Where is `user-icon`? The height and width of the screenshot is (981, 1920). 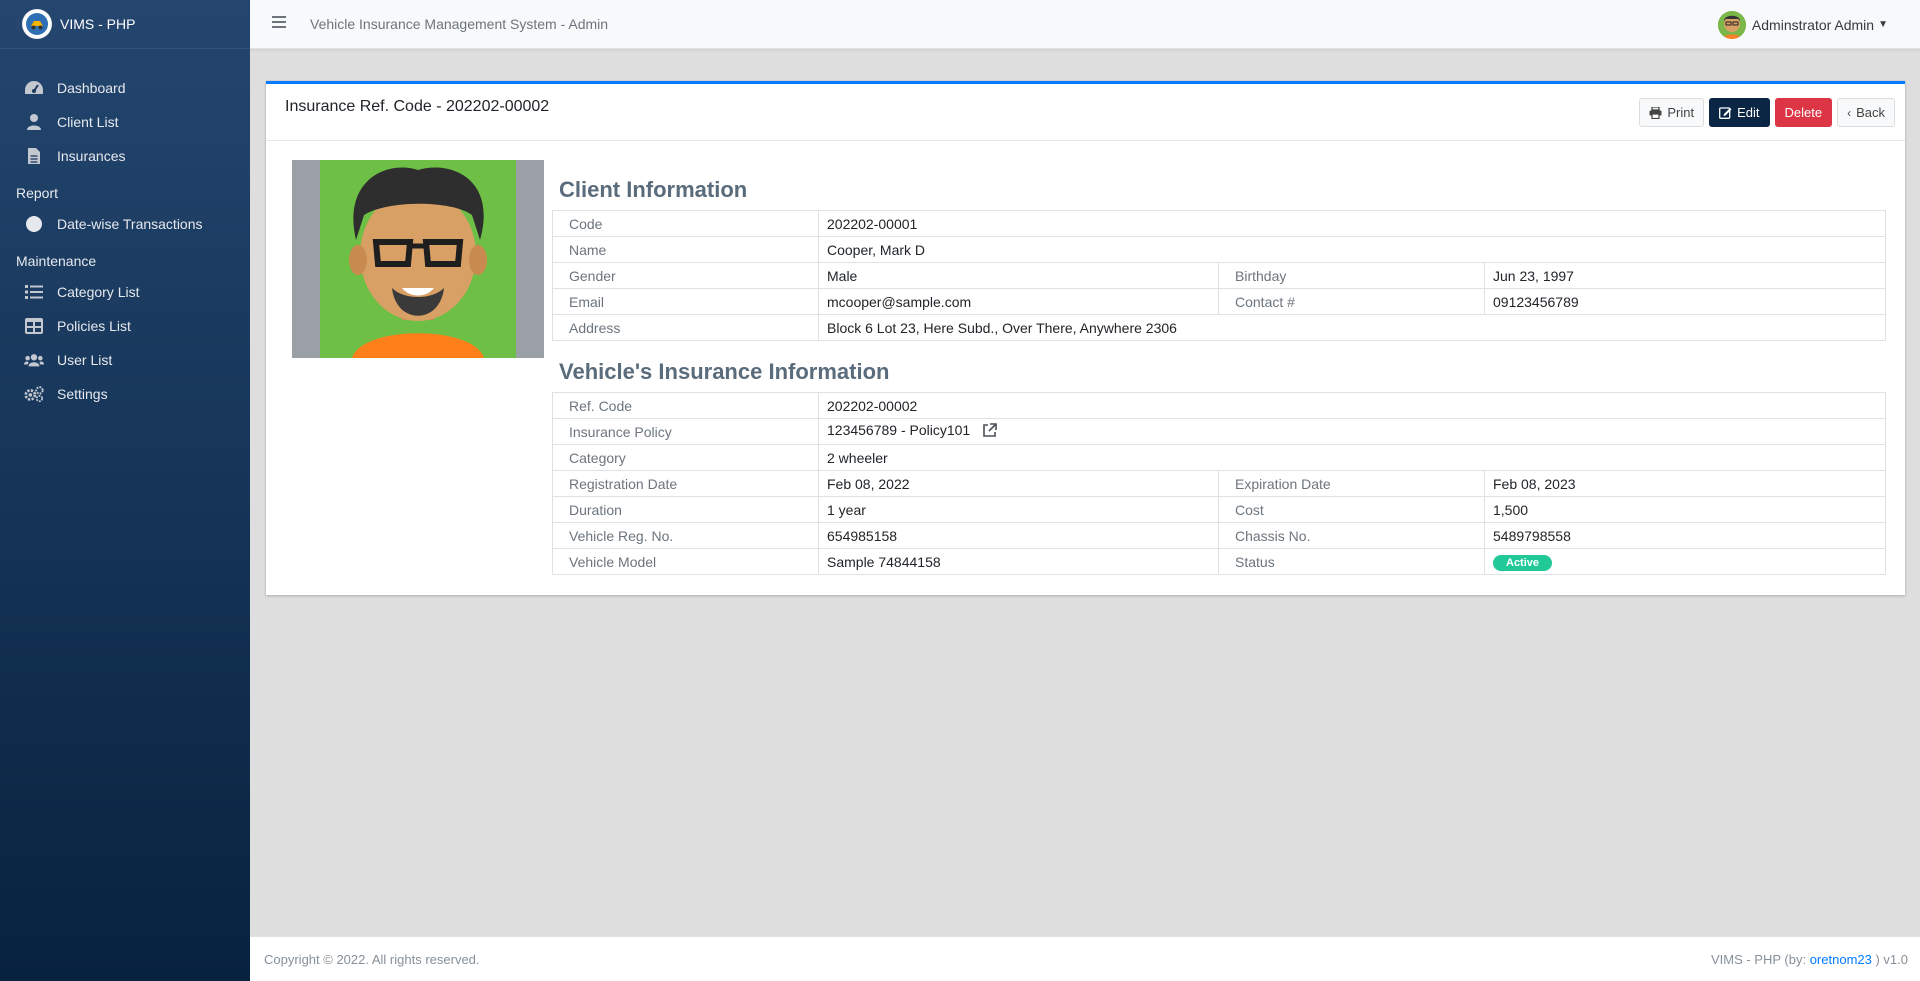 user-icon is located at coordinates (34, 122).